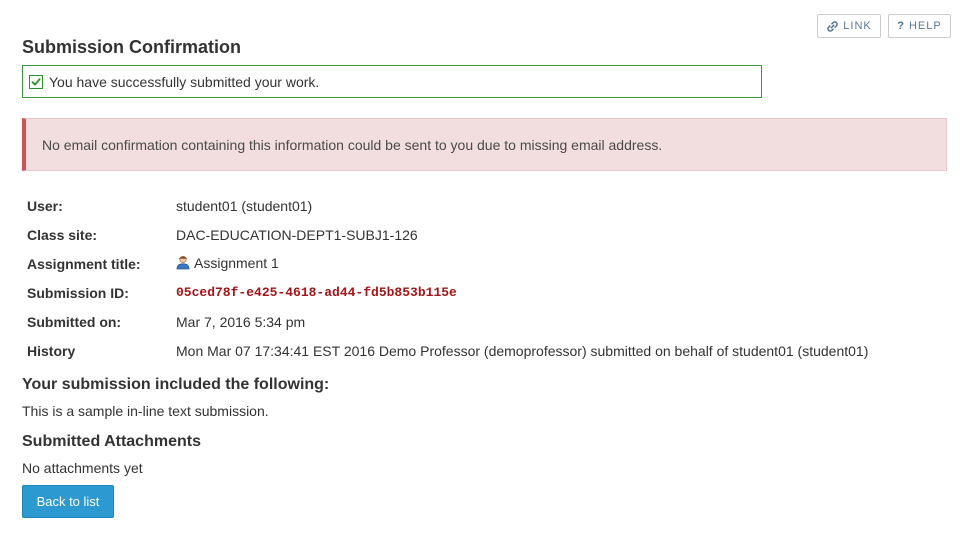 This screenshot has height=555, width=964. Describe the element at coordinates (445, 321) in the screenshot. I see `detail-row-submitted-on: Submitted on: Mar 7, 2016 5:34 pm` at that location.